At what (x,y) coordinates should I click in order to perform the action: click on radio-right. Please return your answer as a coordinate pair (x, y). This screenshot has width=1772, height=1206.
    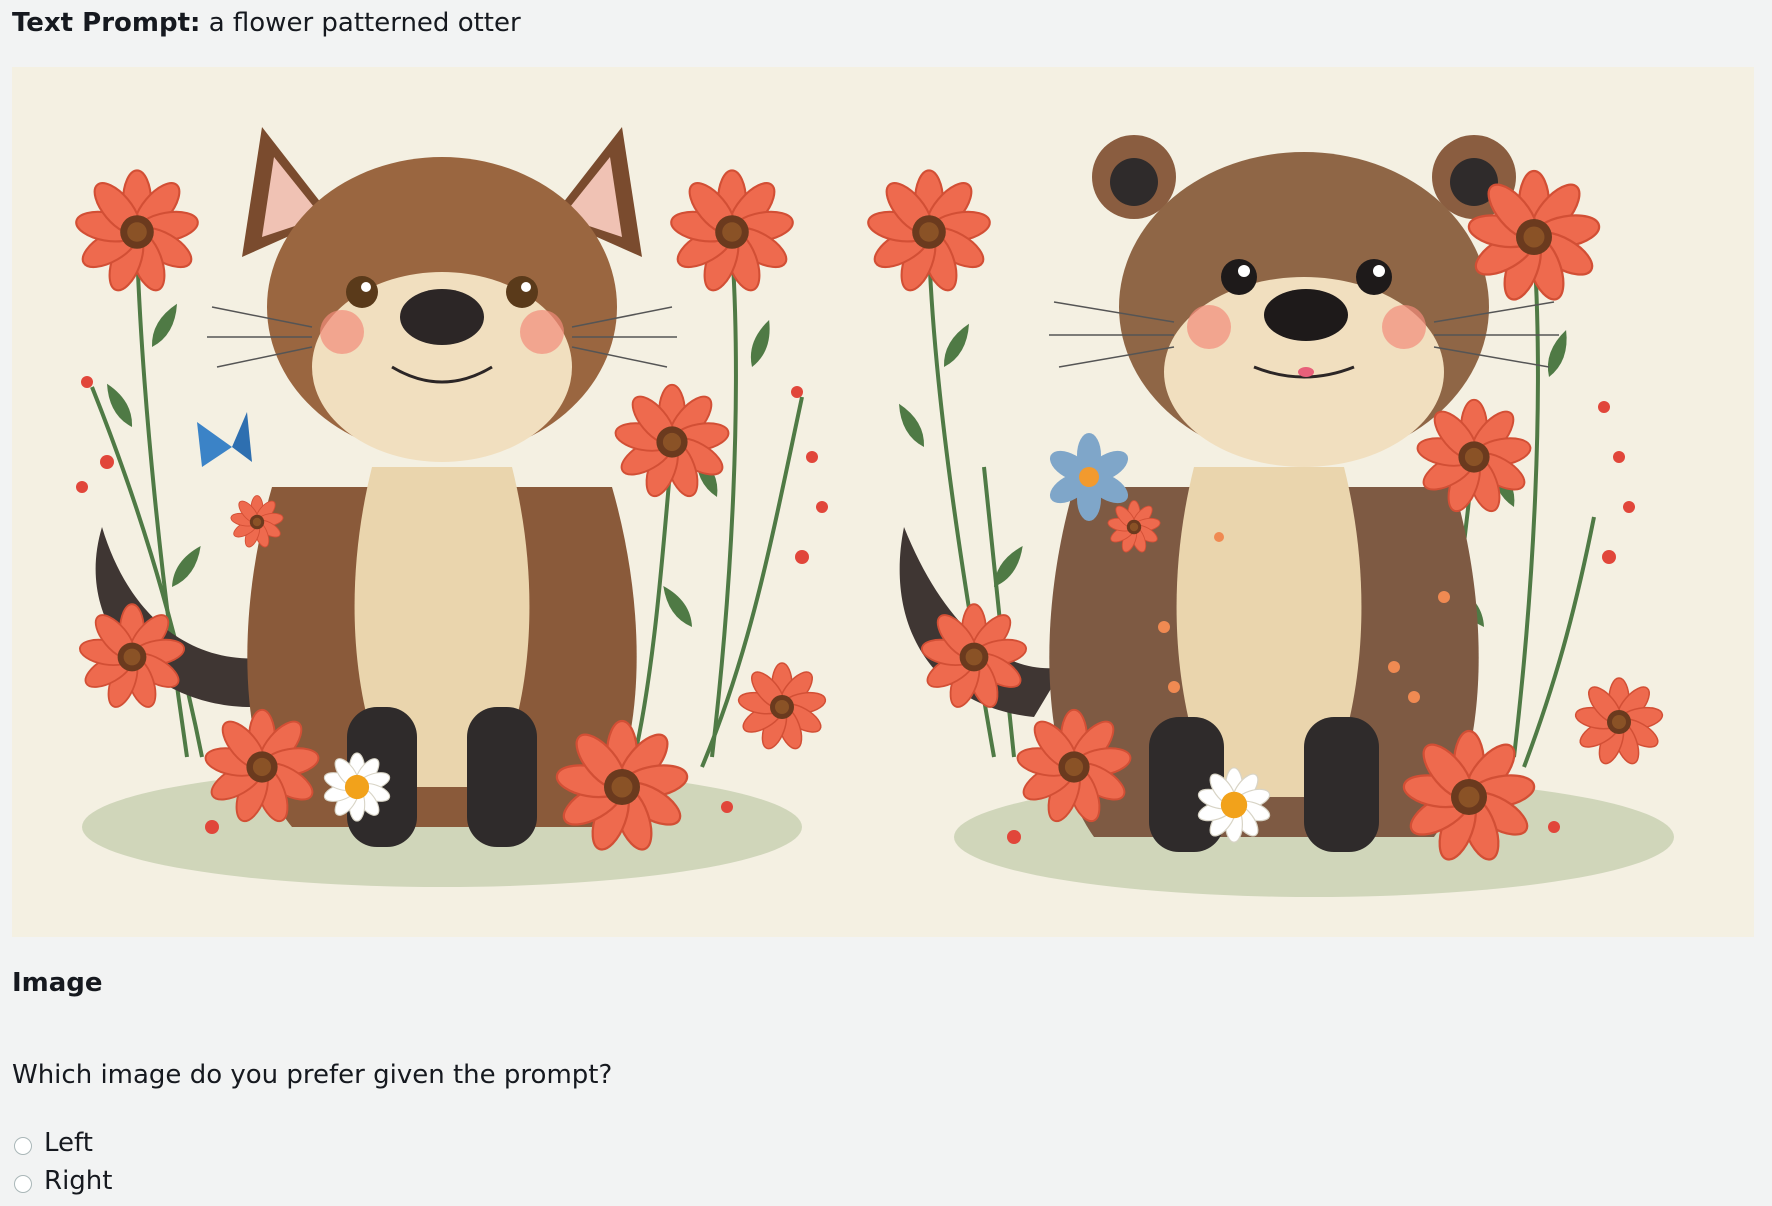
    Looking at the image, I should click on (23, 1184).